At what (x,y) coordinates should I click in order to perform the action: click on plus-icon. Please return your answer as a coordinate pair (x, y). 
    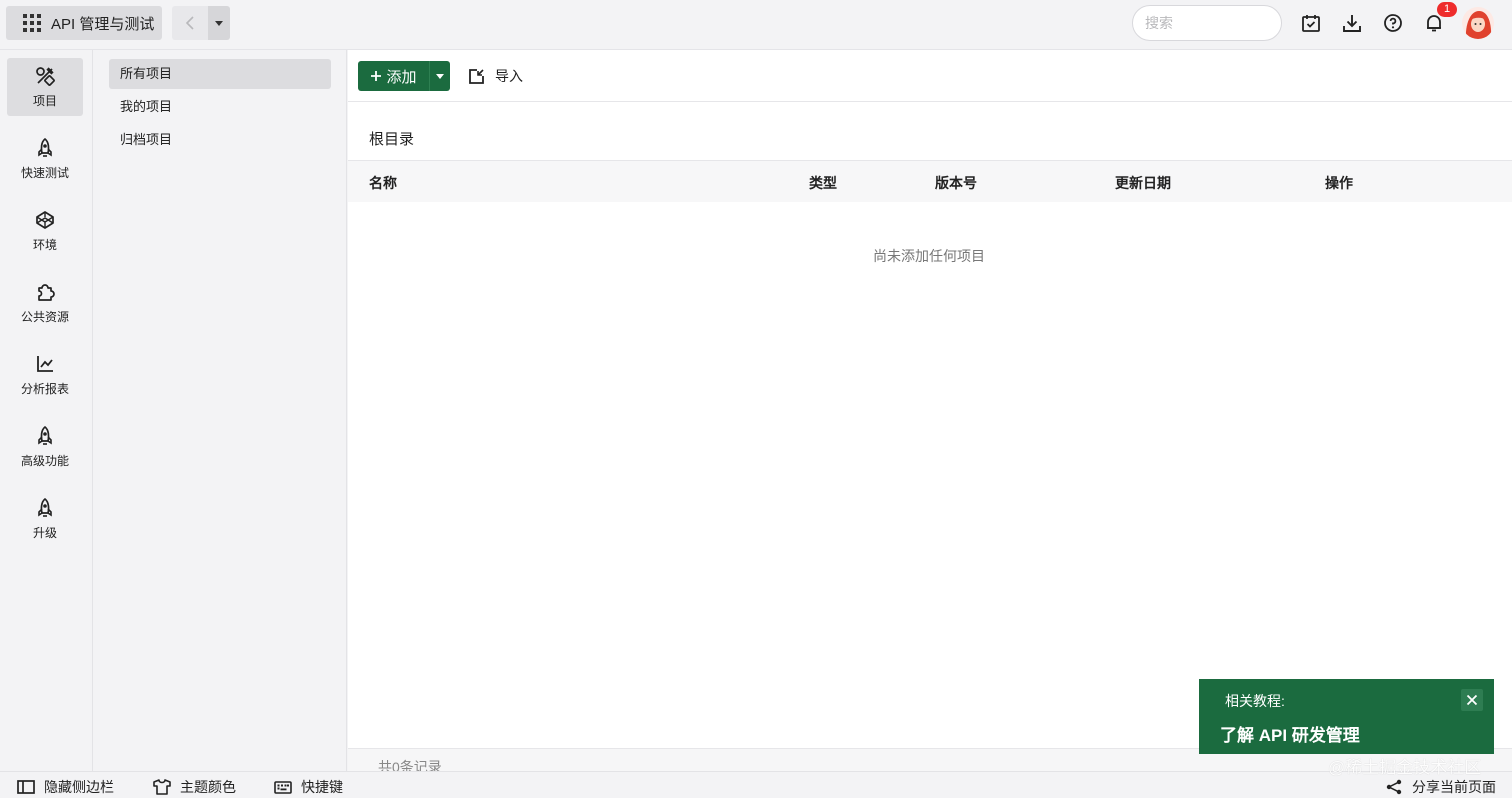
    Looking at the image, I should click on (376, 76).